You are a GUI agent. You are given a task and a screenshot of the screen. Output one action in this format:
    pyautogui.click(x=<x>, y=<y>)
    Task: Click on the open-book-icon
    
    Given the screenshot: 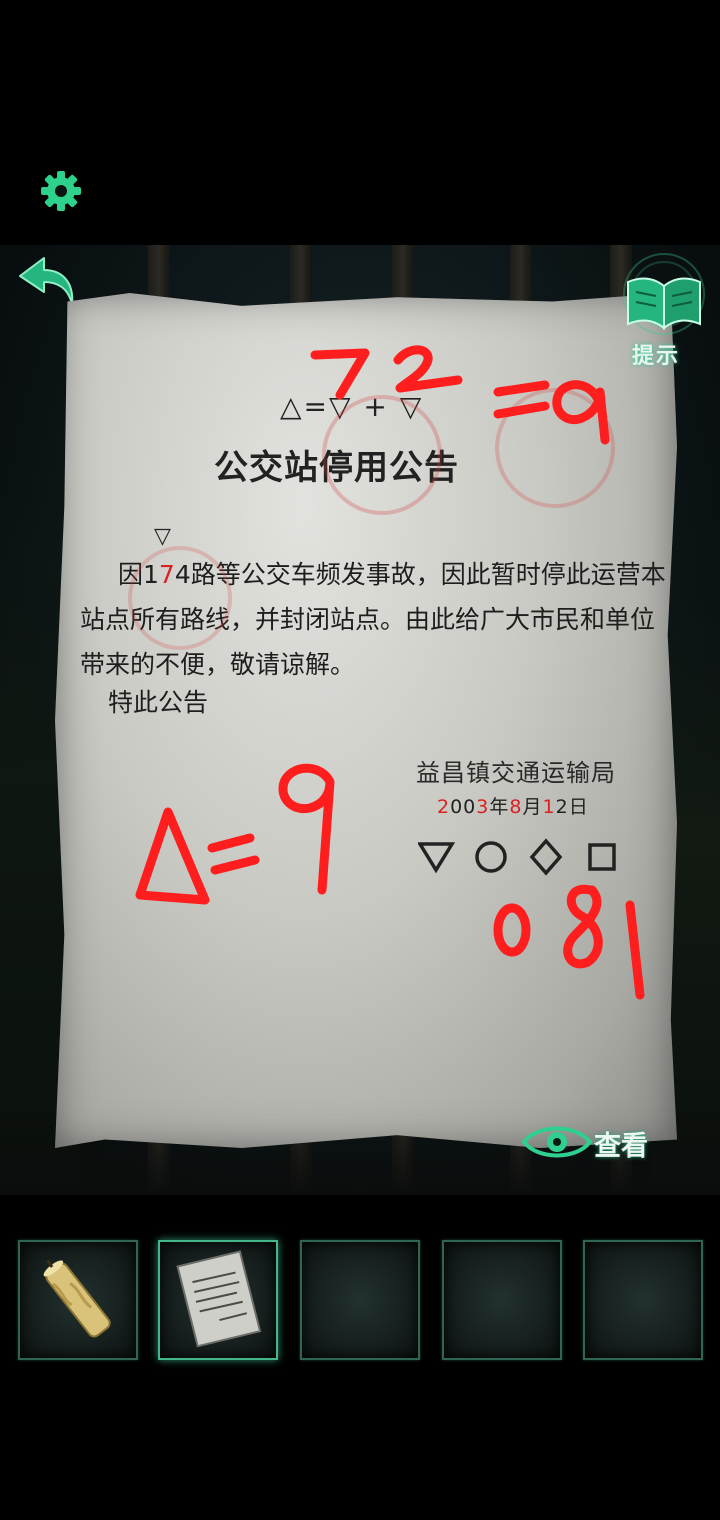 What is the action you would take?
    pyautogui.click(x=664, y=294)
    